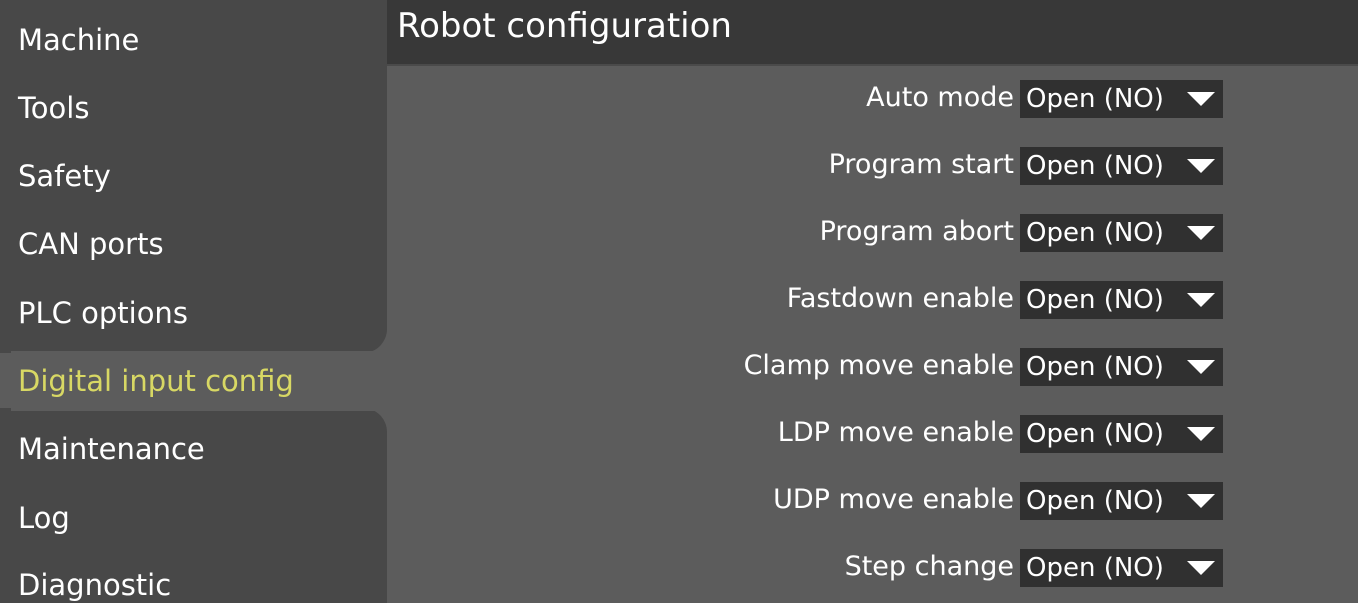  Describe the element at coordinates (44, 518) in the screenshot. I see `sidebar-item-log: Log` at that location.